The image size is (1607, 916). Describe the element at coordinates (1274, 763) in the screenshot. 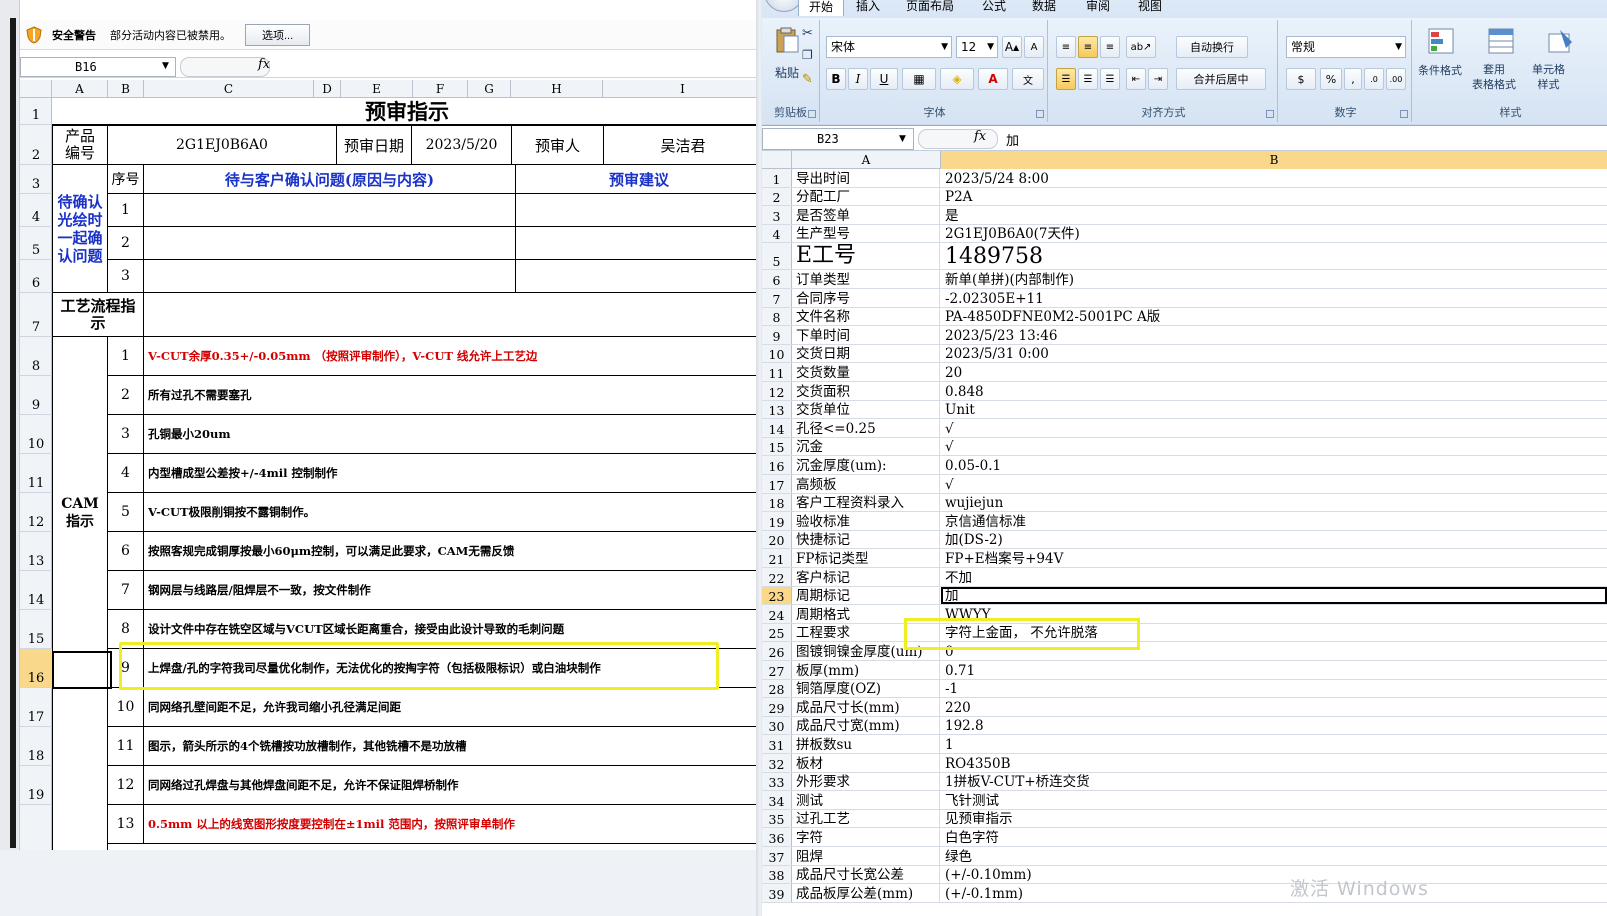

I see `field-value-cell: RO4350B` at that location.